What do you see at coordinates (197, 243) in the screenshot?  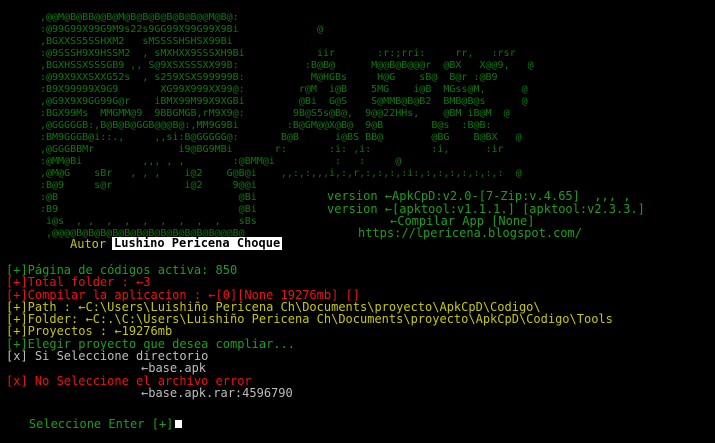 I see `author-name: Lushino Pericena Choque` at bounding box center [197, 243].